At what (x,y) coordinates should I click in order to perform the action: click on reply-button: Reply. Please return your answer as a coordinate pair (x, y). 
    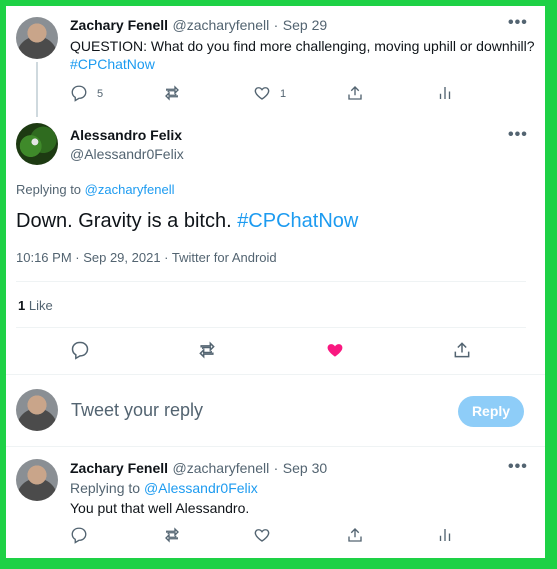
    Looking at the image, I should click on (491, 411).